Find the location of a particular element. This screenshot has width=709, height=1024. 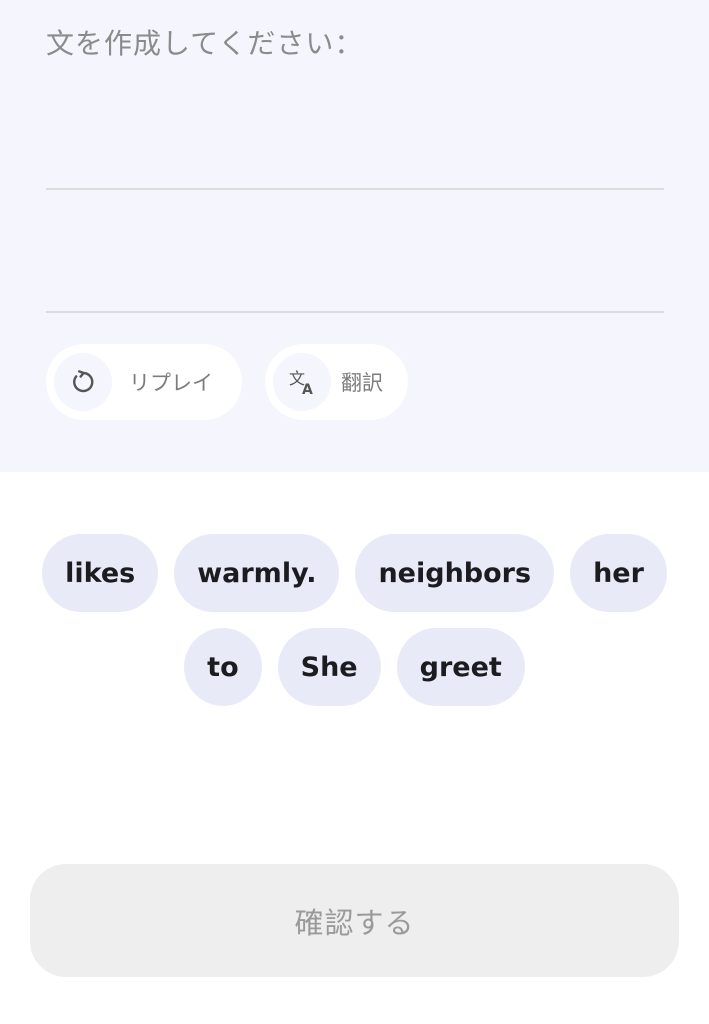

word-chip-neighbors: neighbors is located at coordinates (455, 573).